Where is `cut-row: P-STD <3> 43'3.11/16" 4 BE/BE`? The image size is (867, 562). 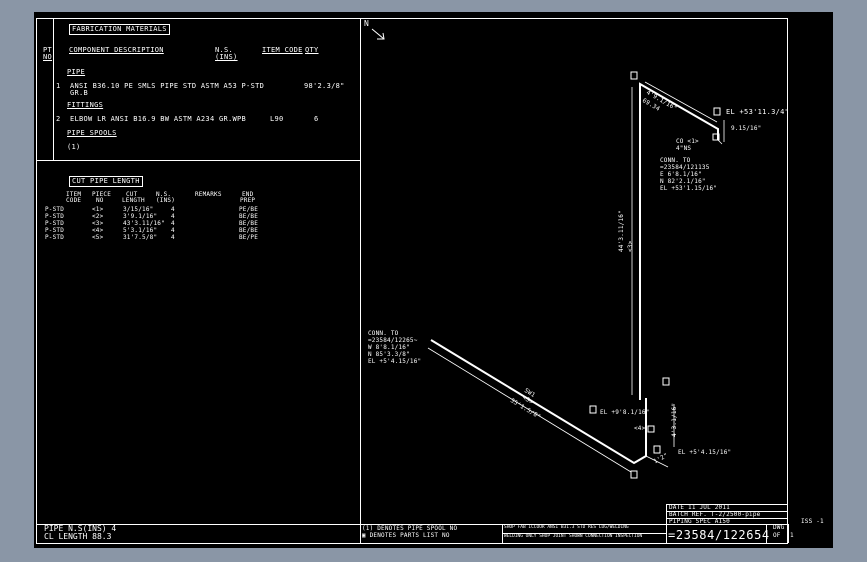
cut-row: P-STD <3> 43'3.11/16" 4 BE/BE is located at coordinates (151, 223).